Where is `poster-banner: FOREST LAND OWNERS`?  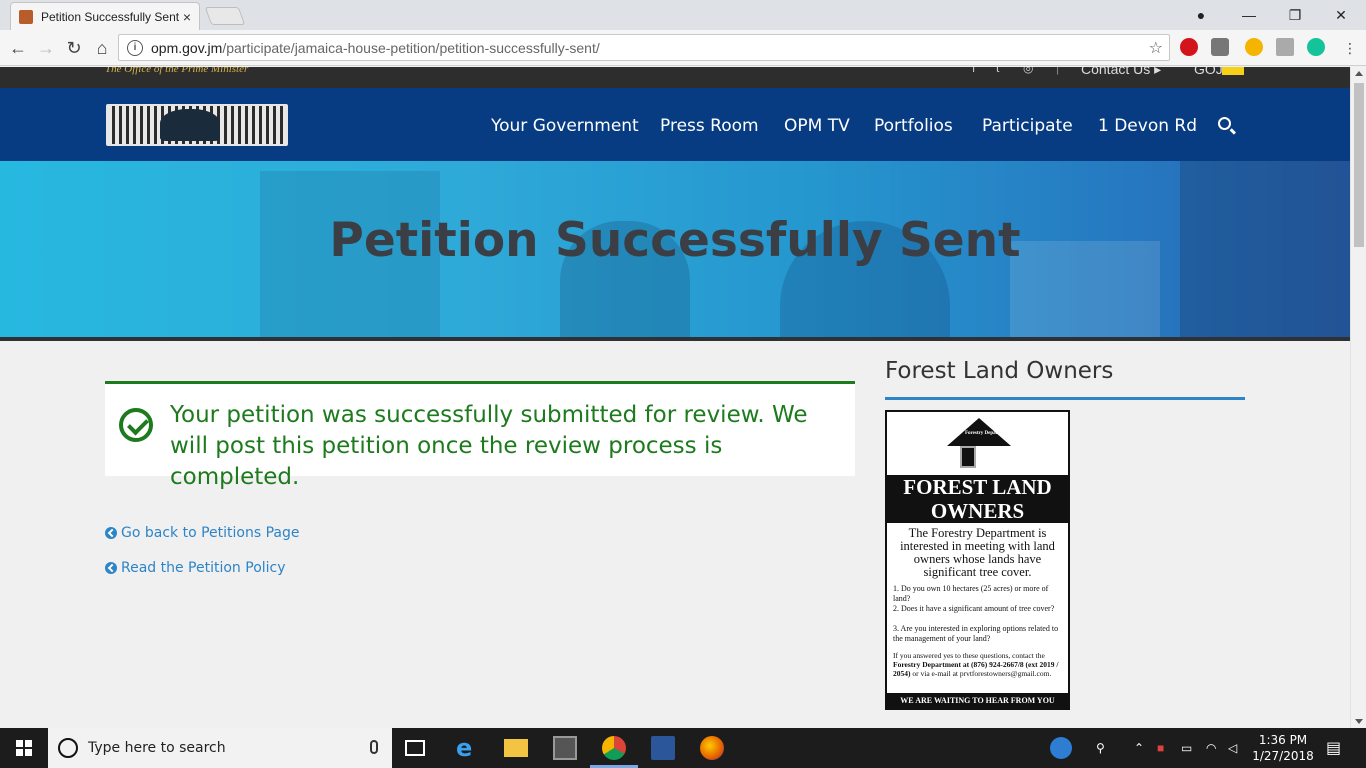 poster-banner: FOREST LAND OWNERS is located at coordinates (977, 499).